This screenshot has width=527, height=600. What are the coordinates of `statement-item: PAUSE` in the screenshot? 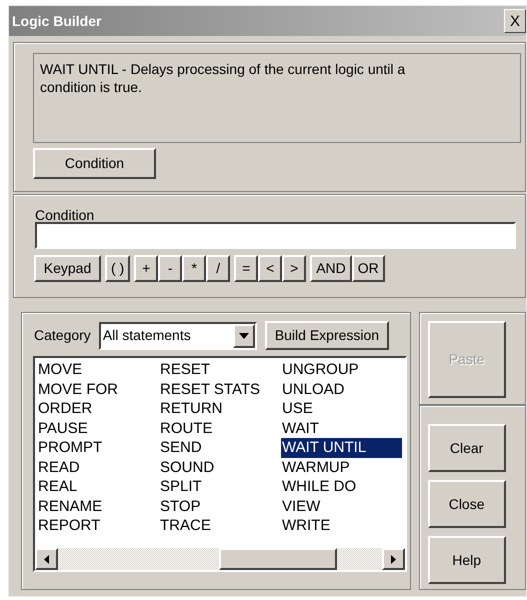 It's located at (62, 428).